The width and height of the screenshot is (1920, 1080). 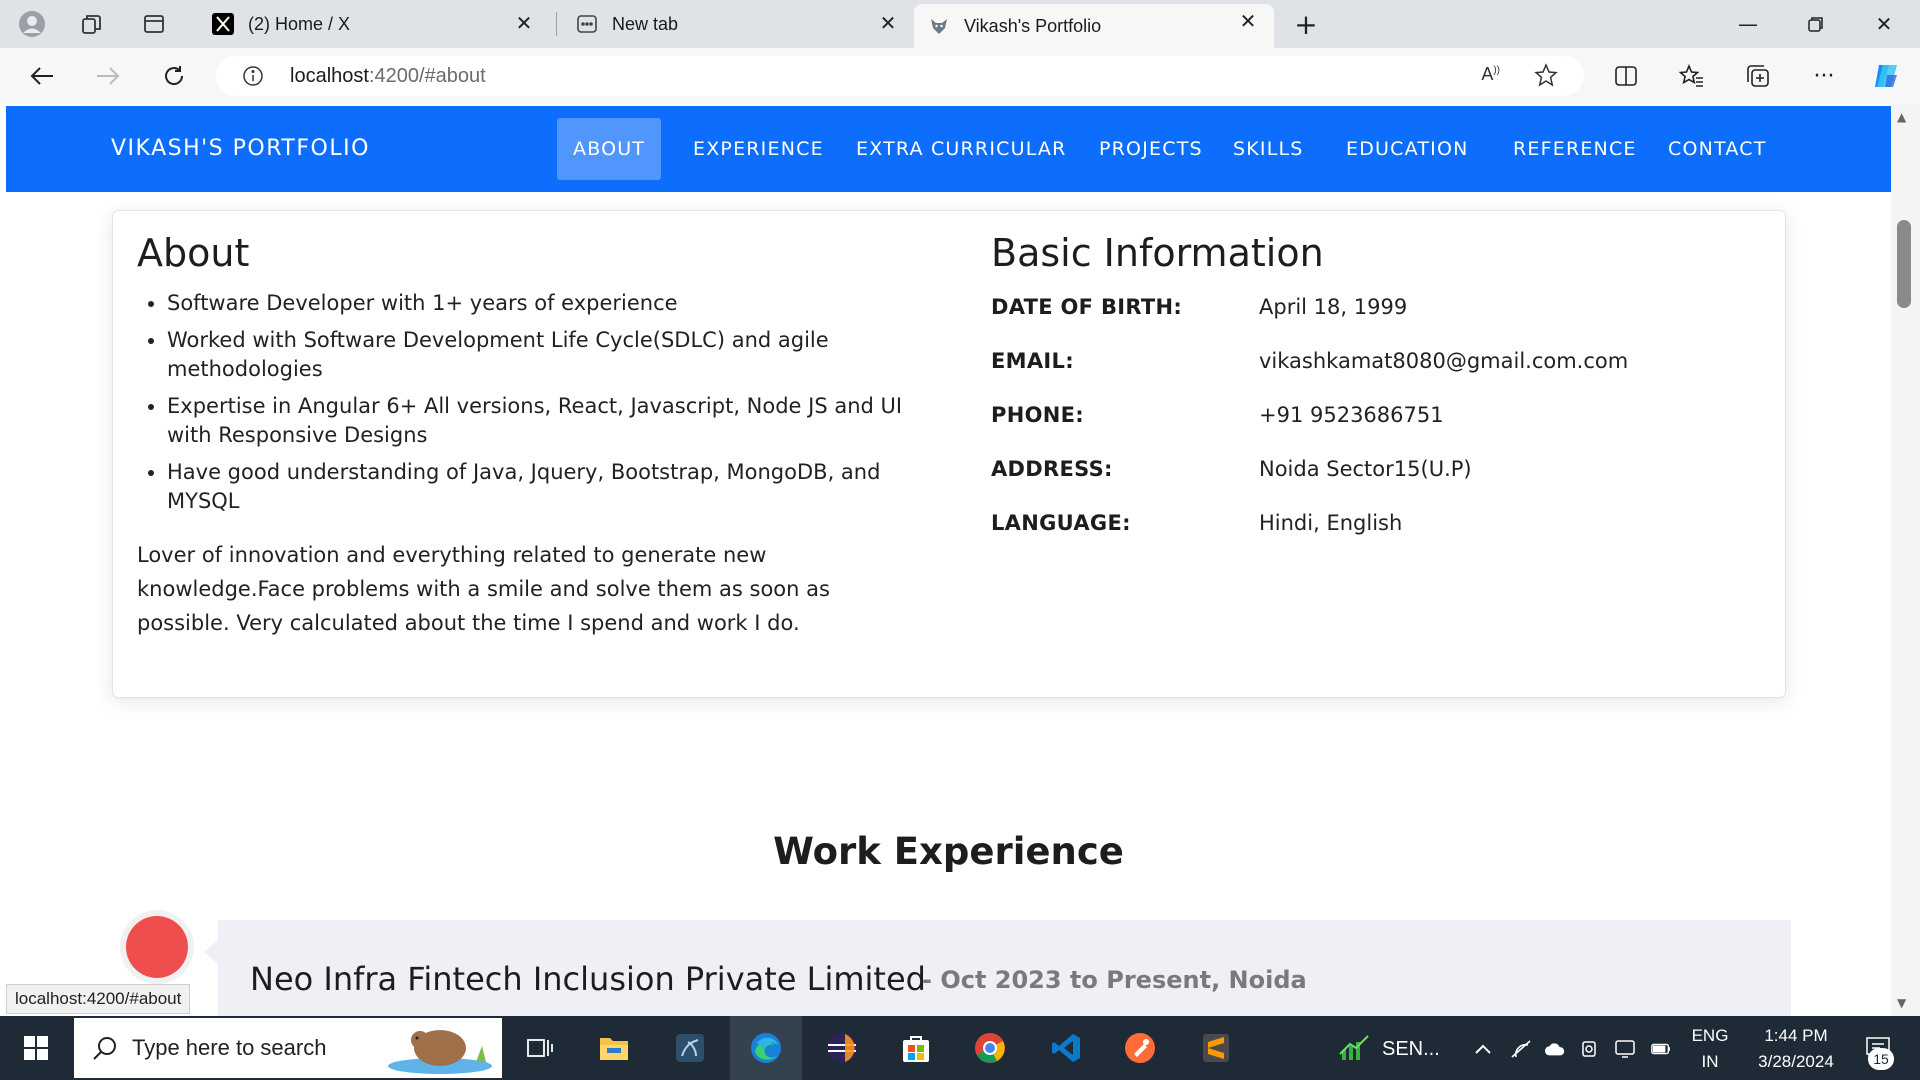 I want to click on collections-icon, so click(x=1758, y=76).